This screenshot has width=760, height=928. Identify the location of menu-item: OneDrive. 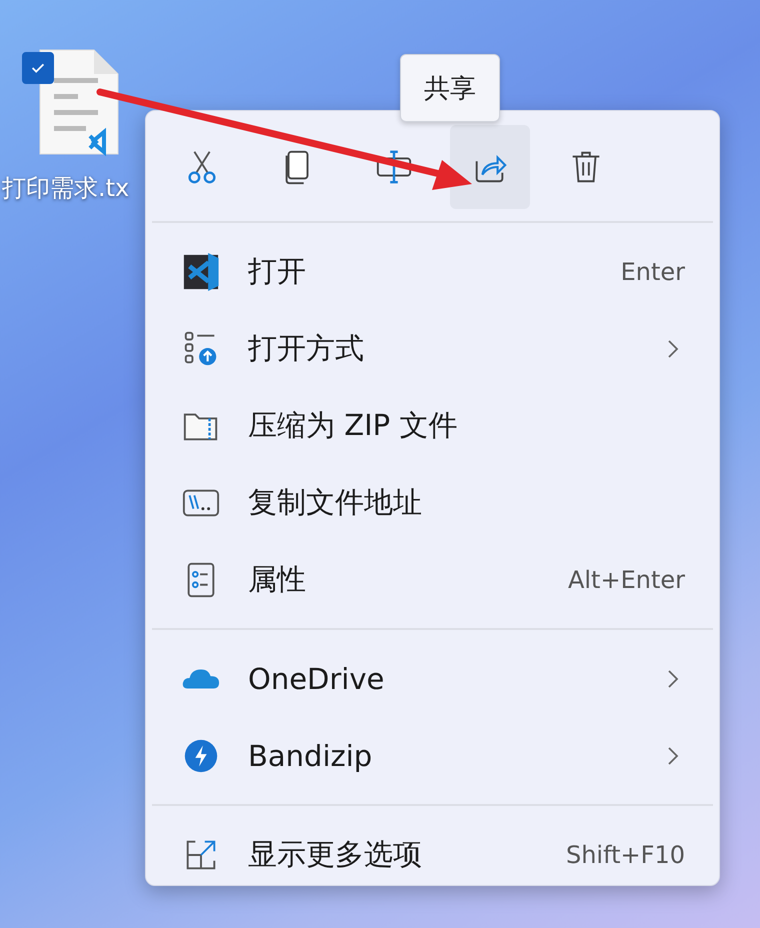
(432, 678).